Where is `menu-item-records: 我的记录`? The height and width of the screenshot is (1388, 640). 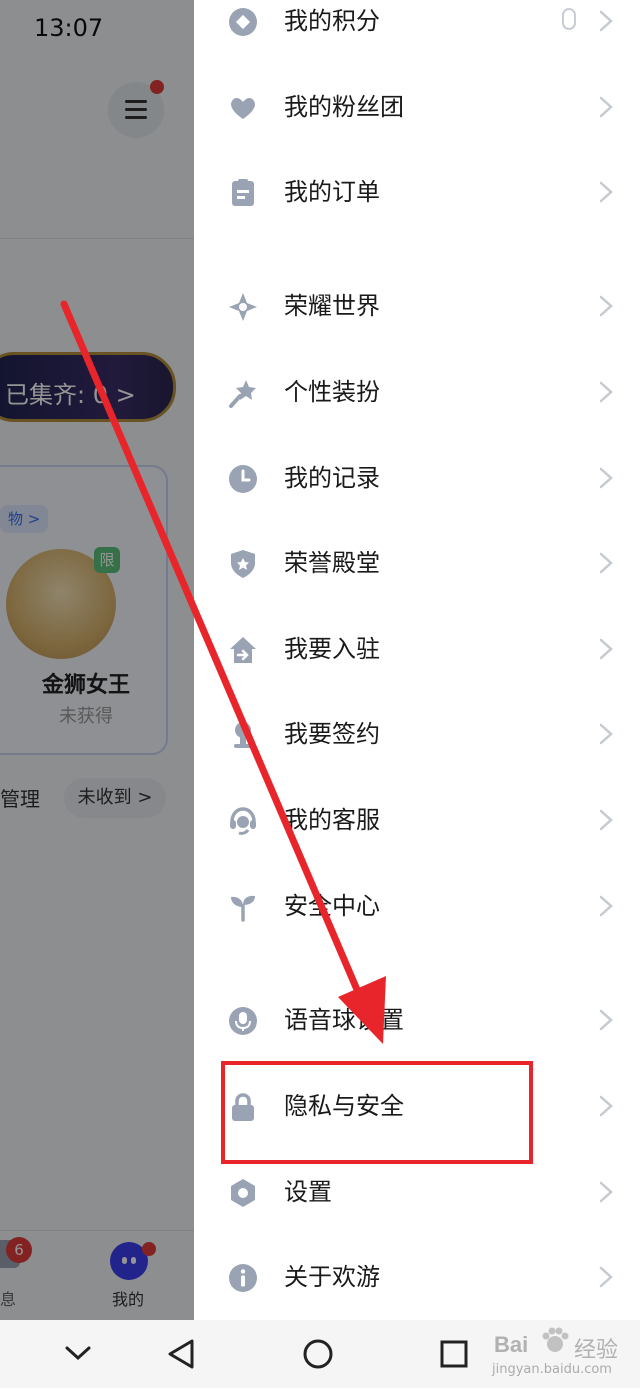 menu-item-records: 我的记录 is located at coordinates (417, 478).